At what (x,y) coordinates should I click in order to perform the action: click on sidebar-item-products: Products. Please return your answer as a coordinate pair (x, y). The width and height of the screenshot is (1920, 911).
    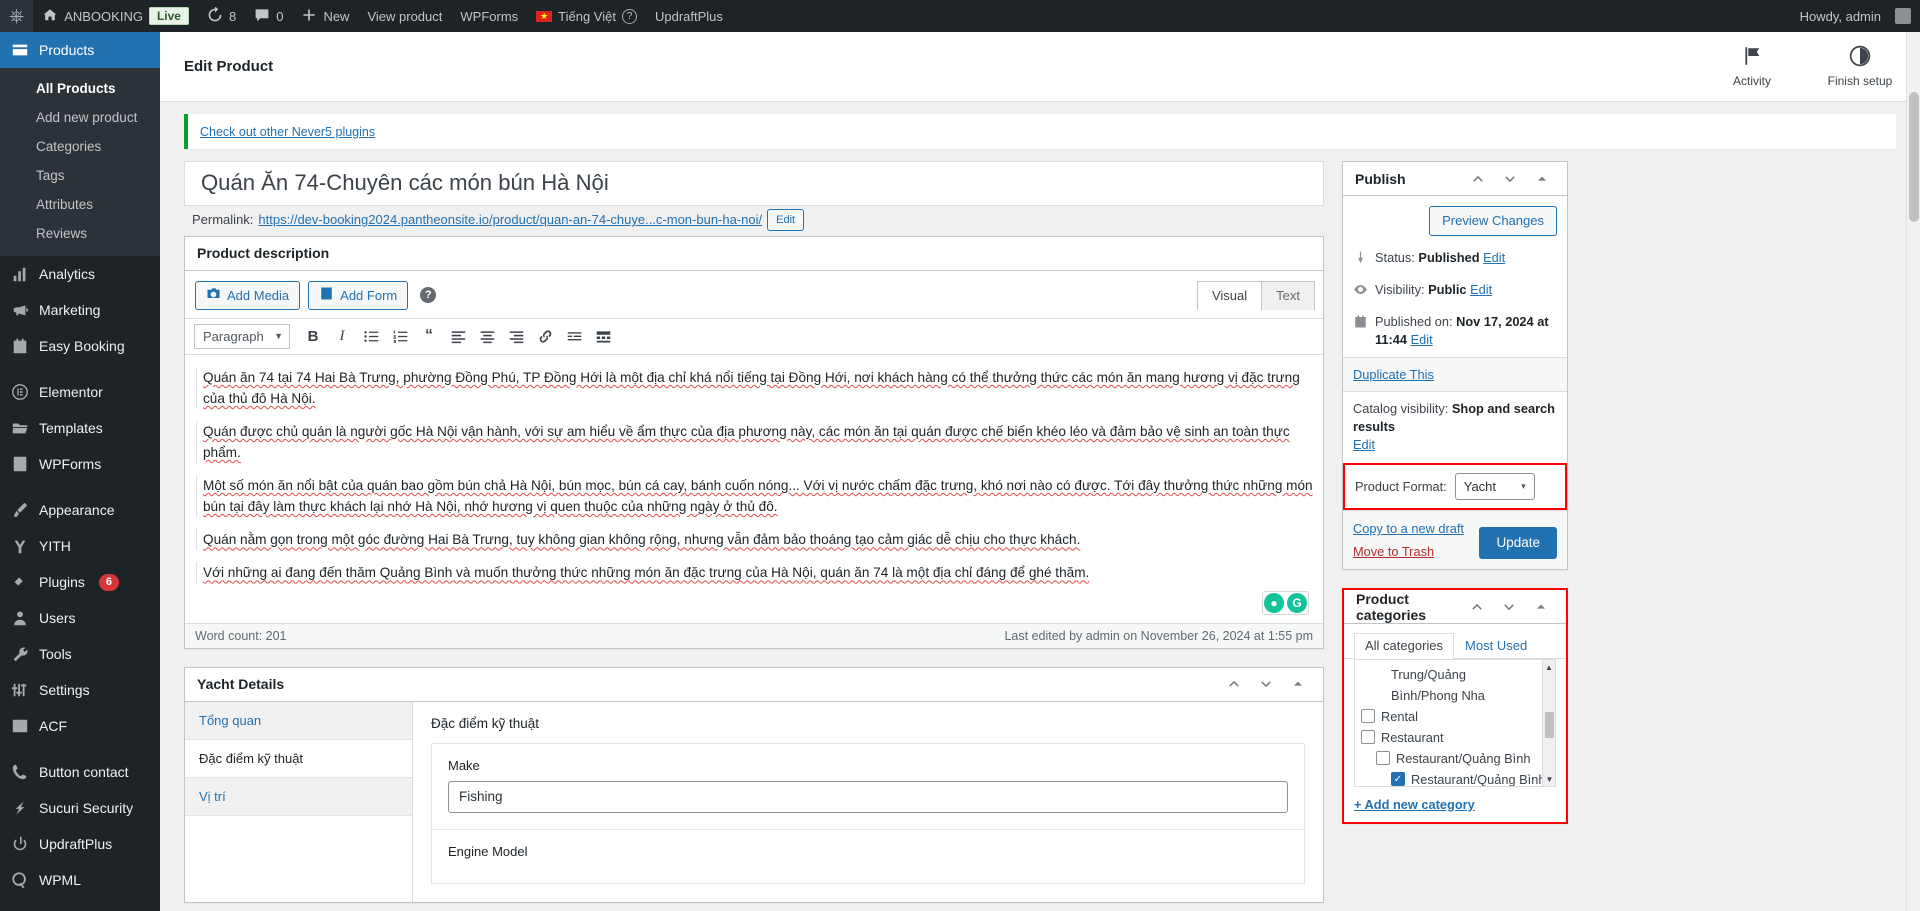
    Looking at the image, I should click on (80, 50).